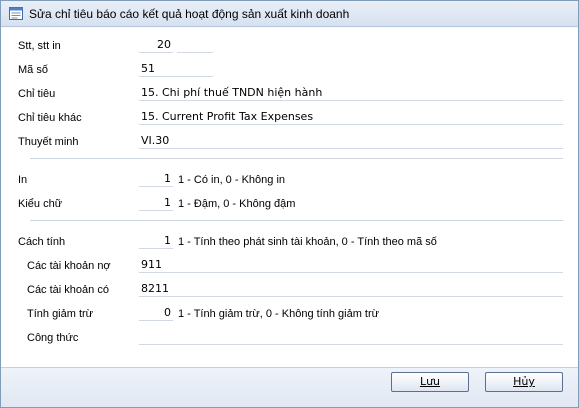  I want to click on kieu-chu-label: Kiểu chữ, so click(40, 204).